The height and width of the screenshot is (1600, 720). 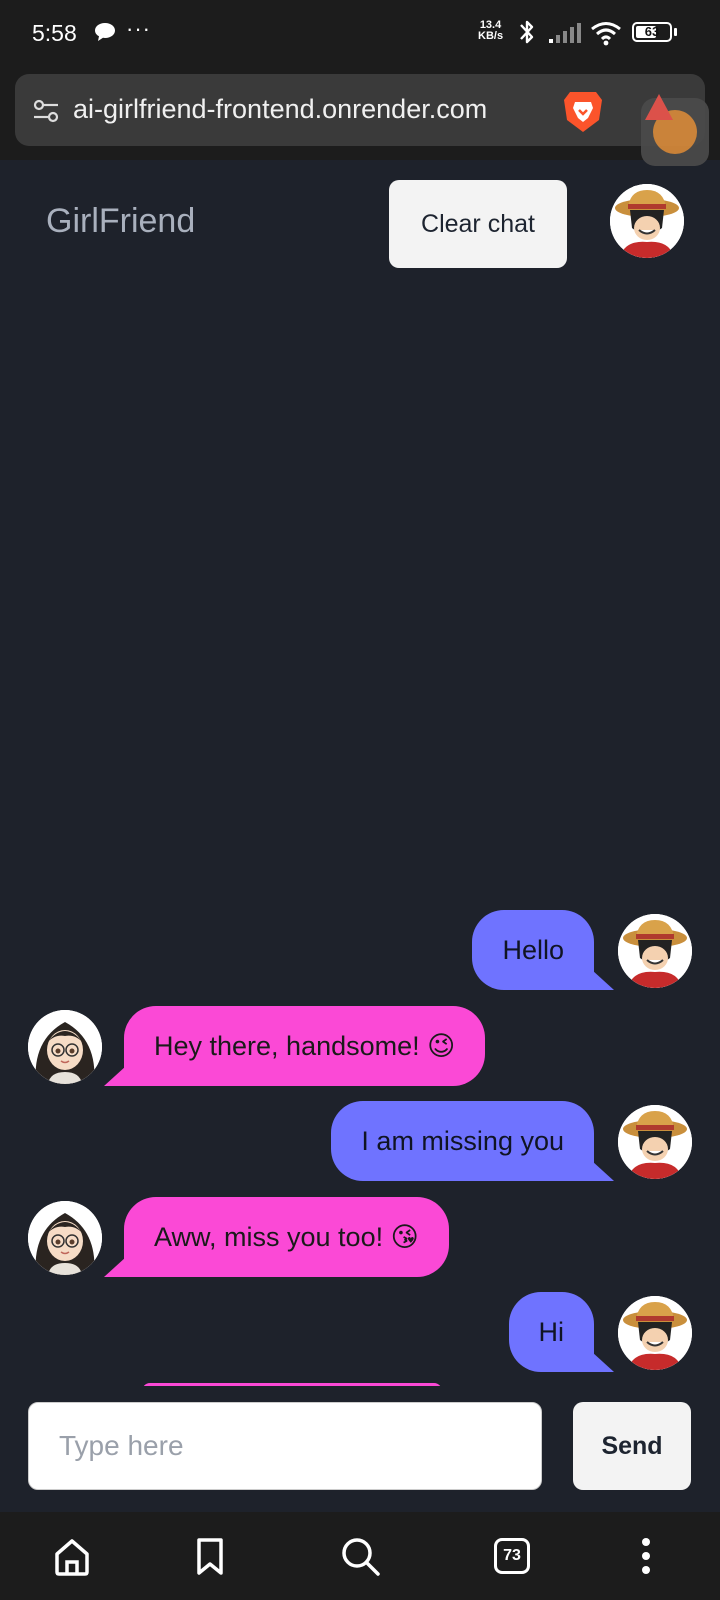 What do you see at coordinates (285, 1446) in the screenshot?
I see `message-input` at bounding box center [285, 1446].